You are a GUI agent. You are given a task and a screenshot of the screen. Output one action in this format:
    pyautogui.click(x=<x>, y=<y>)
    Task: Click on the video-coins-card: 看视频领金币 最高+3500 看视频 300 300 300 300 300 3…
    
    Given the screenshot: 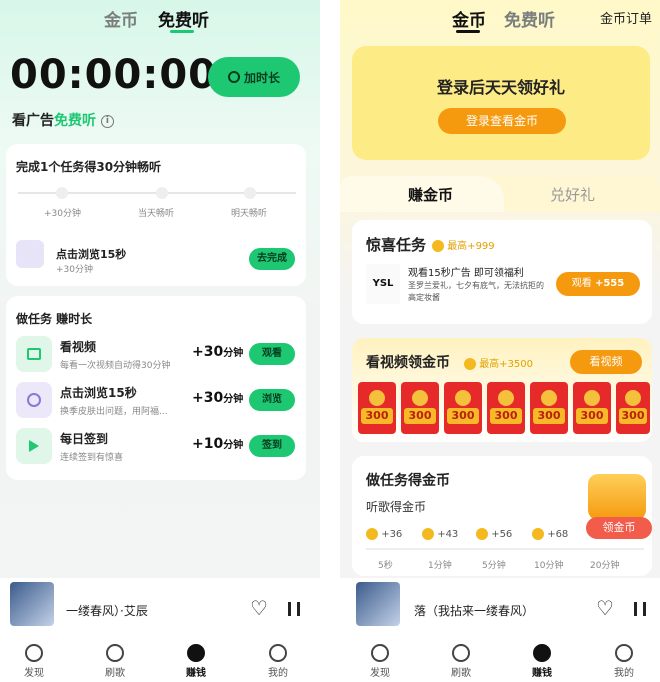 What is the action you would take?
    pyautogui.click(x=502, y=390)
    